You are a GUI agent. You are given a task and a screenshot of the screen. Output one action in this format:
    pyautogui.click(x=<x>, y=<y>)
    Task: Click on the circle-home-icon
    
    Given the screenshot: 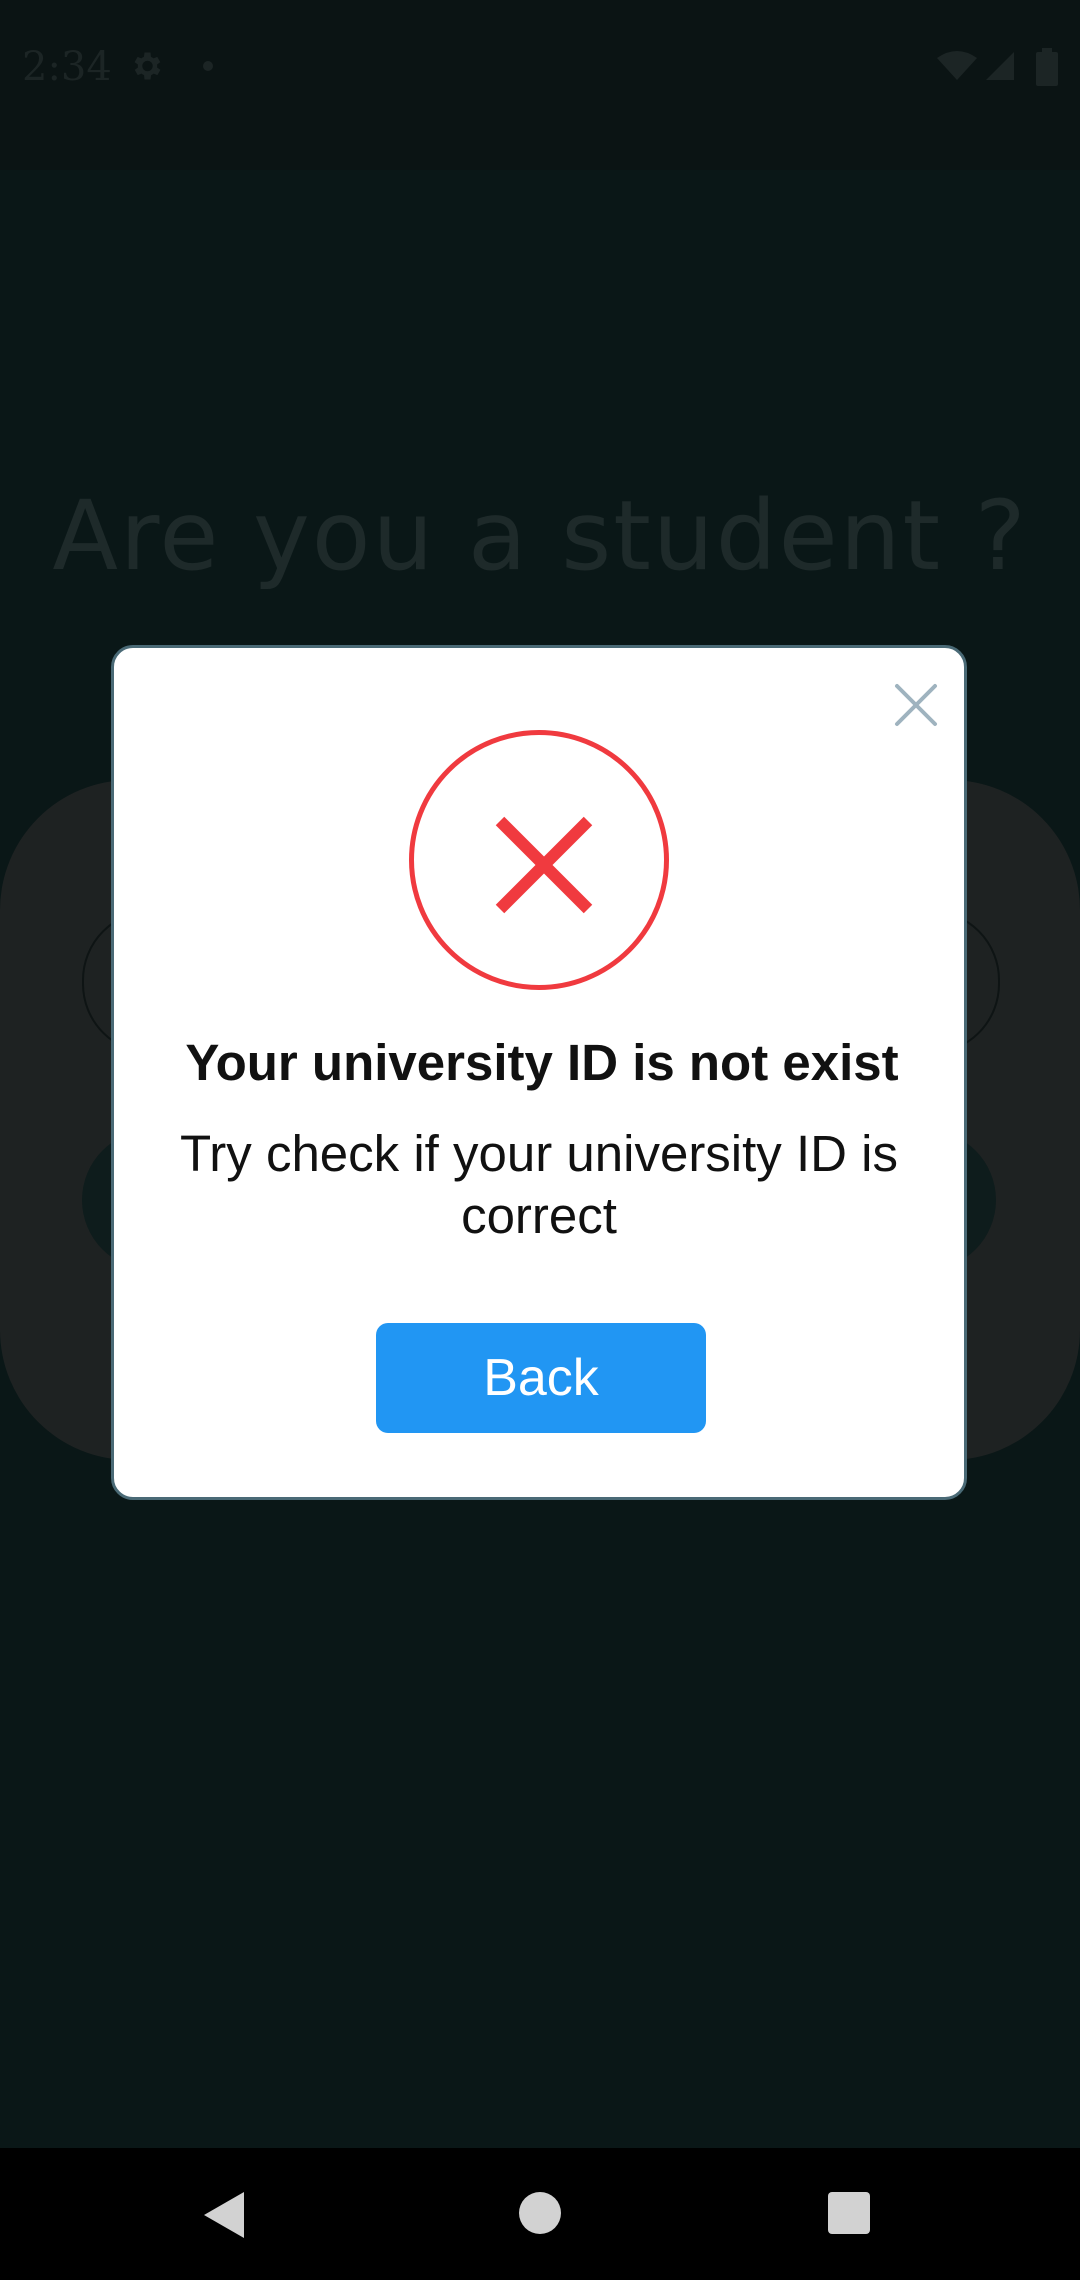 What is the action you would take?
    pyautogui.click(x=540, y=2213)
    